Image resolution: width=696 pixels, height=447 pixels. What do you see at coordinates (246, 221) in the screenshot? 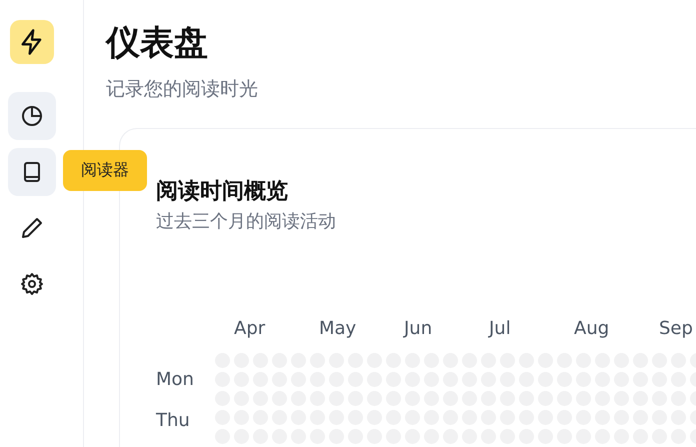
I see `card-subtitle: 过去三个月的阅读活动` at bounding box center [246, 221].